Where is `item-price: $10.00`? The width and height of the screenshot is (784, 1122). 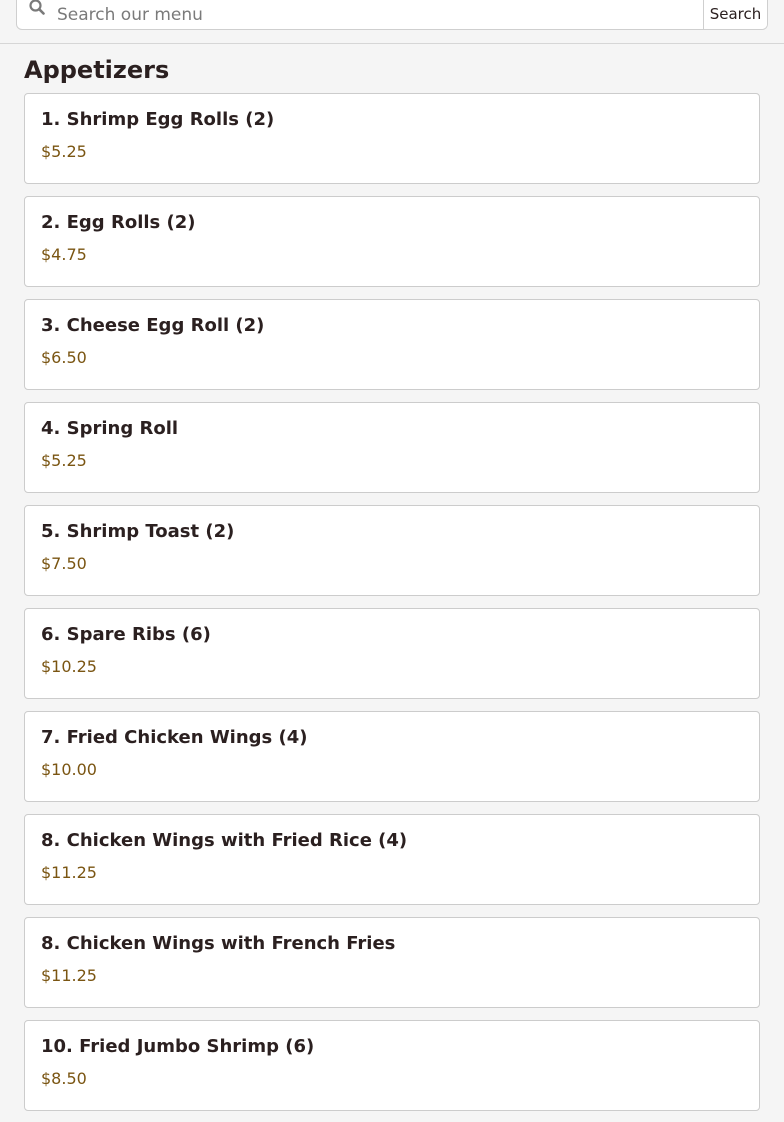 item-price: $10.00 is located at coordinates (69, 769).